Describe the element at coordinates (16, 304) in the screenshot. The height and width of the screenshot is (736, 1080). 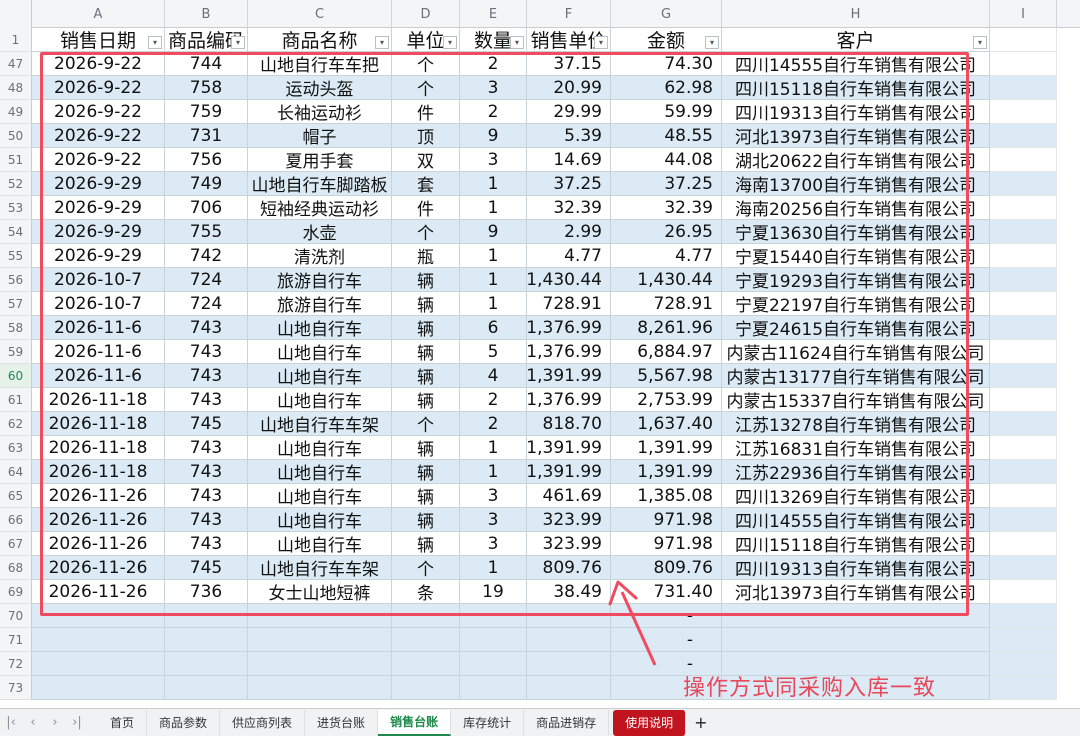
I see `row-number: 57` at that location.